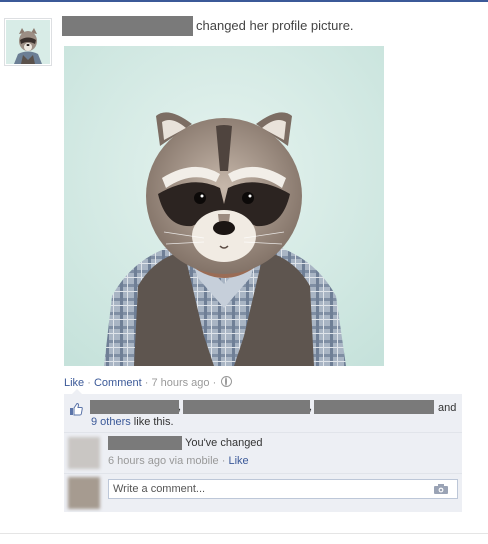 This screenshot has width=488, height=544. What do you see at coordinates (163, 461) in the screenshot?
I see `comment-timestamp: 6 hours ago via mobile` at bounding box center [163, 461].